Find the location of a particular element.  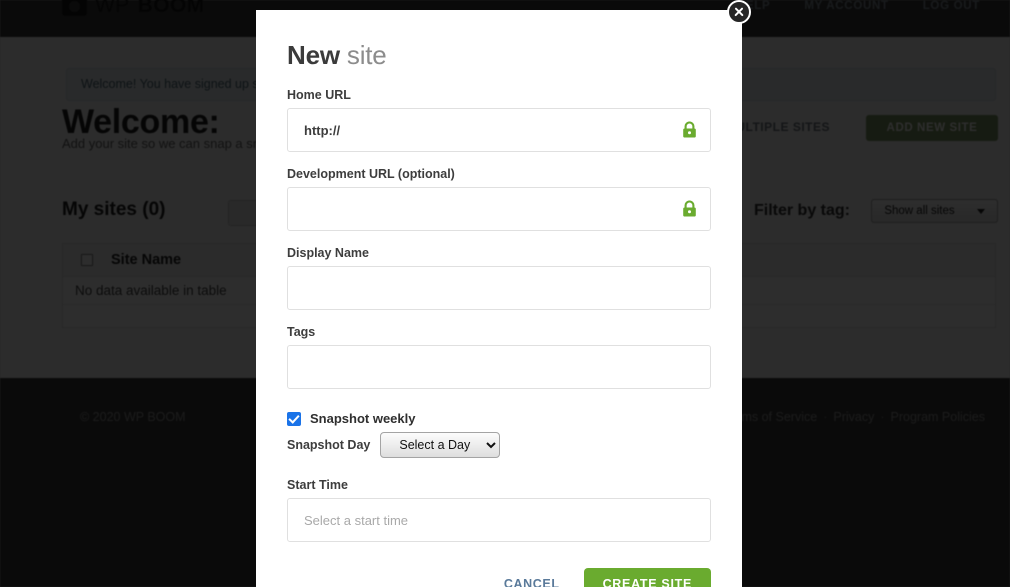

field-start-time: Start Time is located at coordinates (499, 510).